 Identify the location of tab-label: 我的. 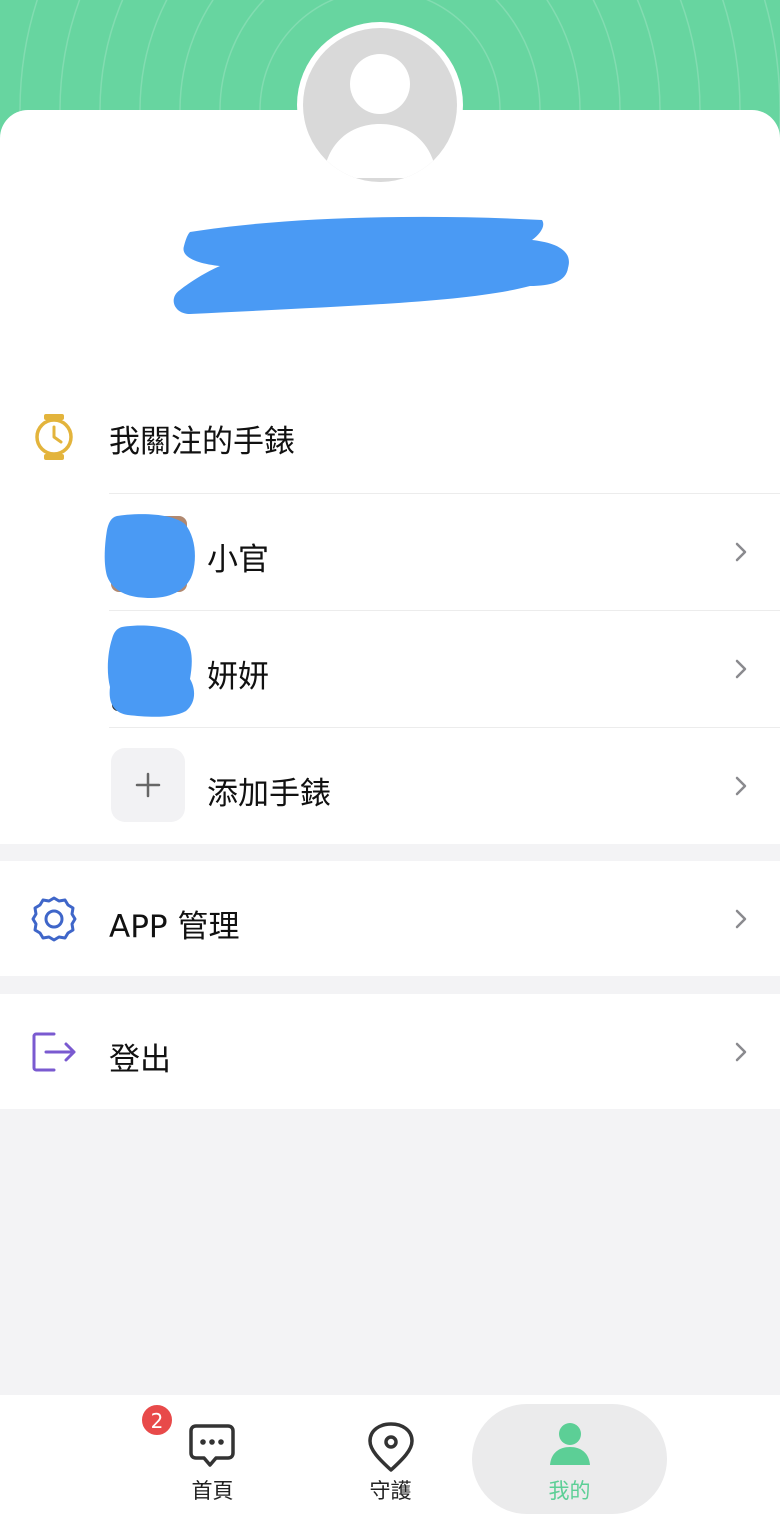
(569, 1491).